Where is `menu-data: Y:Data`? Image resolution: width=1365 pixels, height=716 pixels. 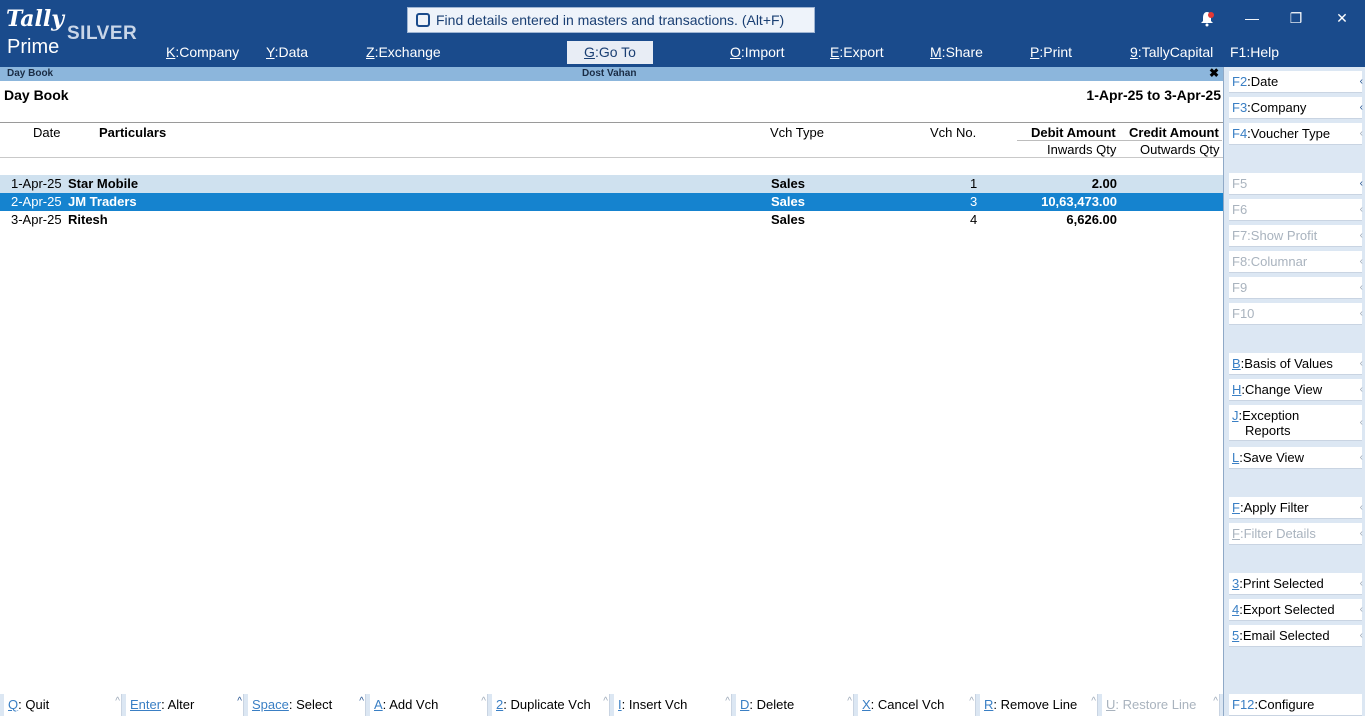
menu-data: Y:Data is located at coordinates (287, 52).